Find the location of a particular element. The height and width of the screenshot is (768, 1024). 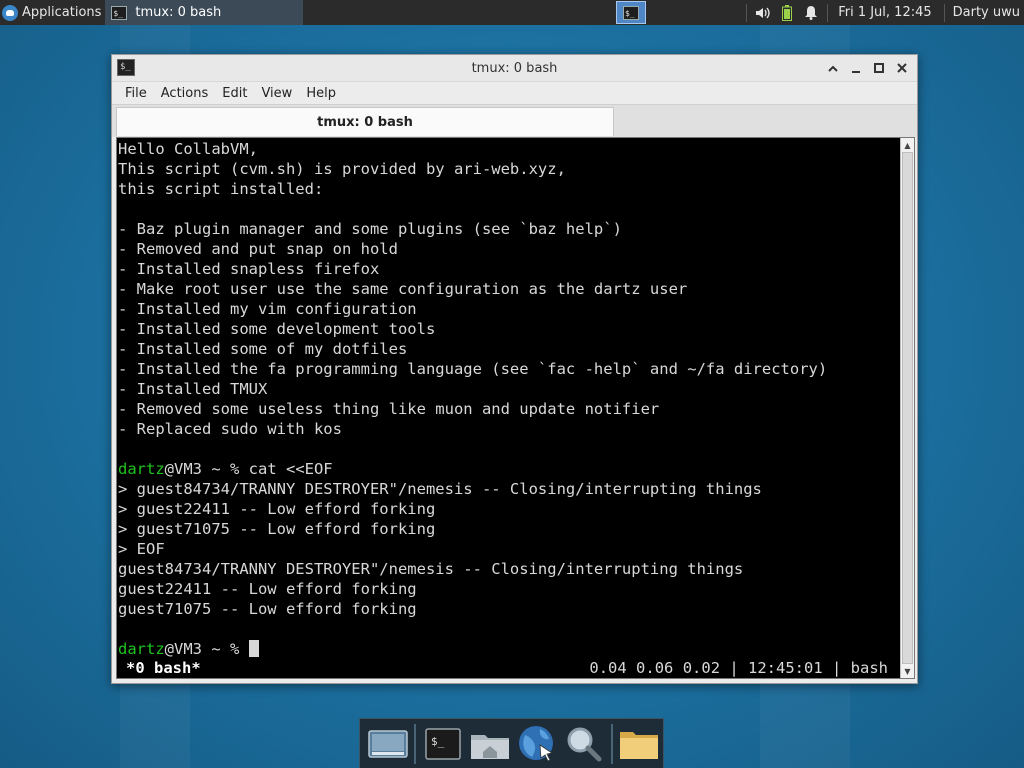

tmux-window-list: *0 bash* is located at coordinates (163, 668).